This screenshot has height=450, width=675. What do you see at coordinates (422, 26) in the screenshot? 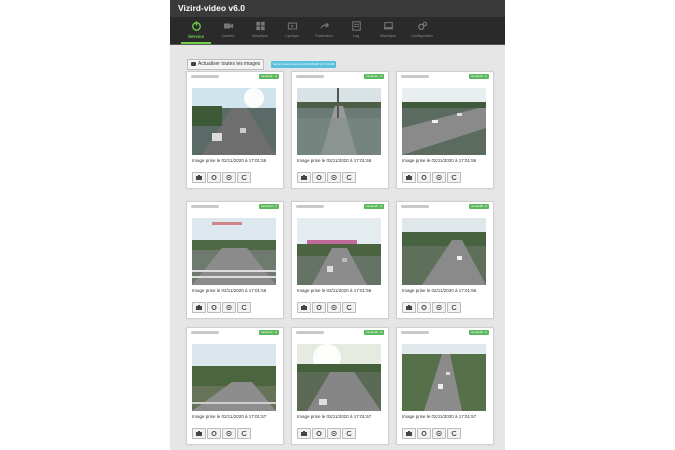
I see `gears-icon` at bounding box center [422, 26].